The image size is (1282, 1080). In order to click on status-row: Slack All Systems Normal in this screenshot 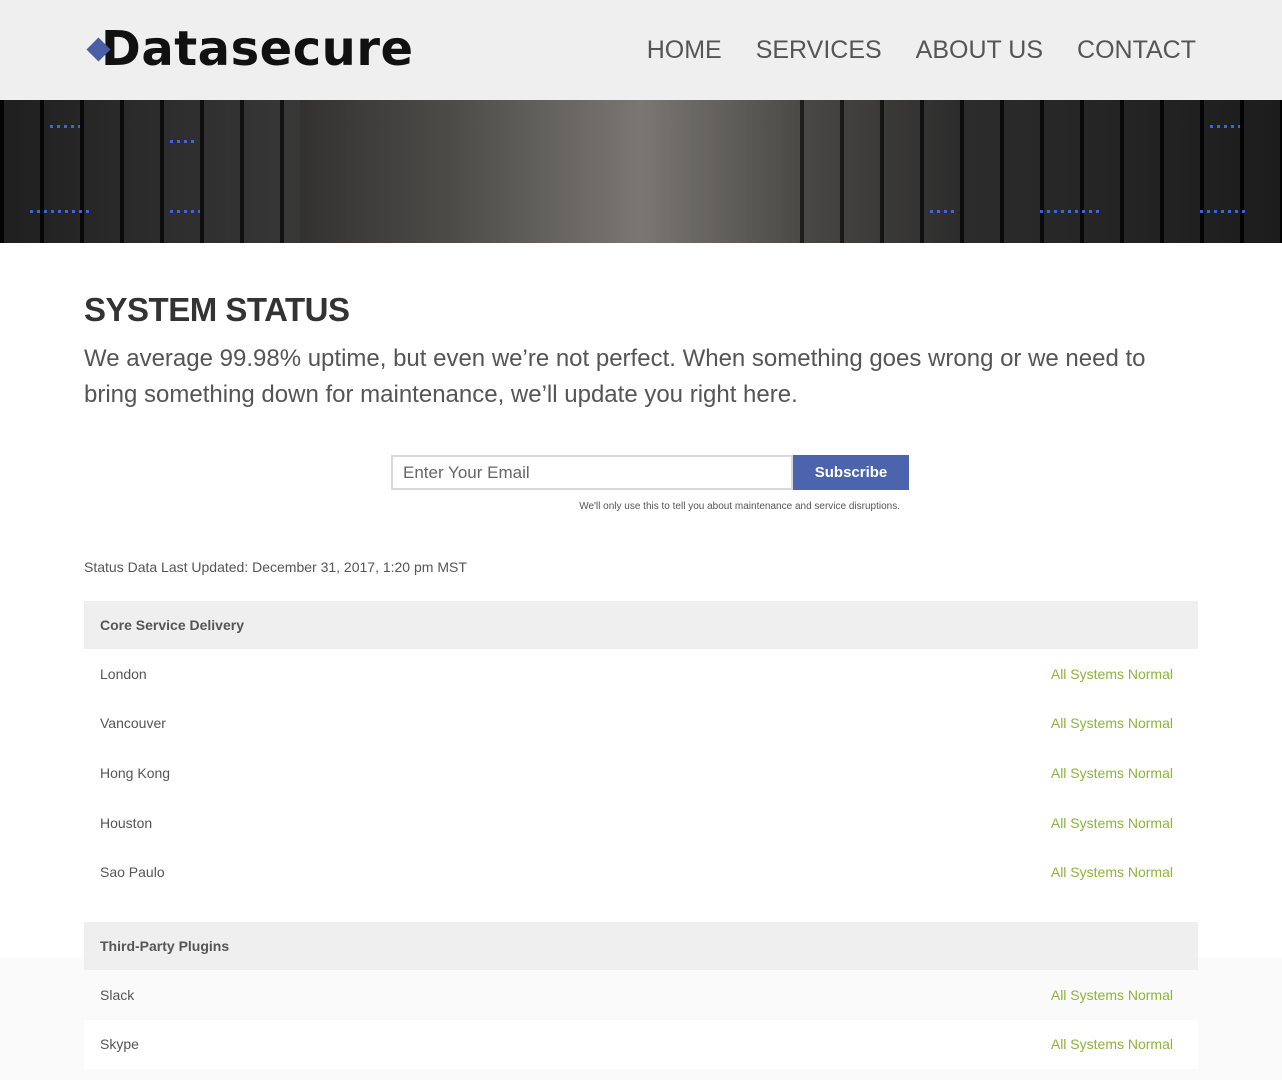, I will do `click(641, 995)`.